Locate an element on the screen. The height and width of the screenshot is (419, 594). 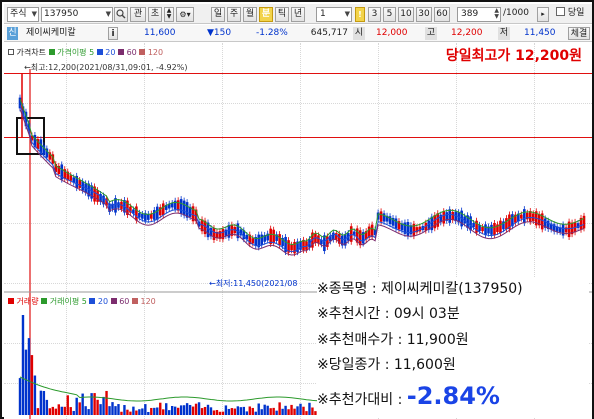
overlay-close-price: ※당일종가 : 11,600원 is located at coordinates (386, 365).